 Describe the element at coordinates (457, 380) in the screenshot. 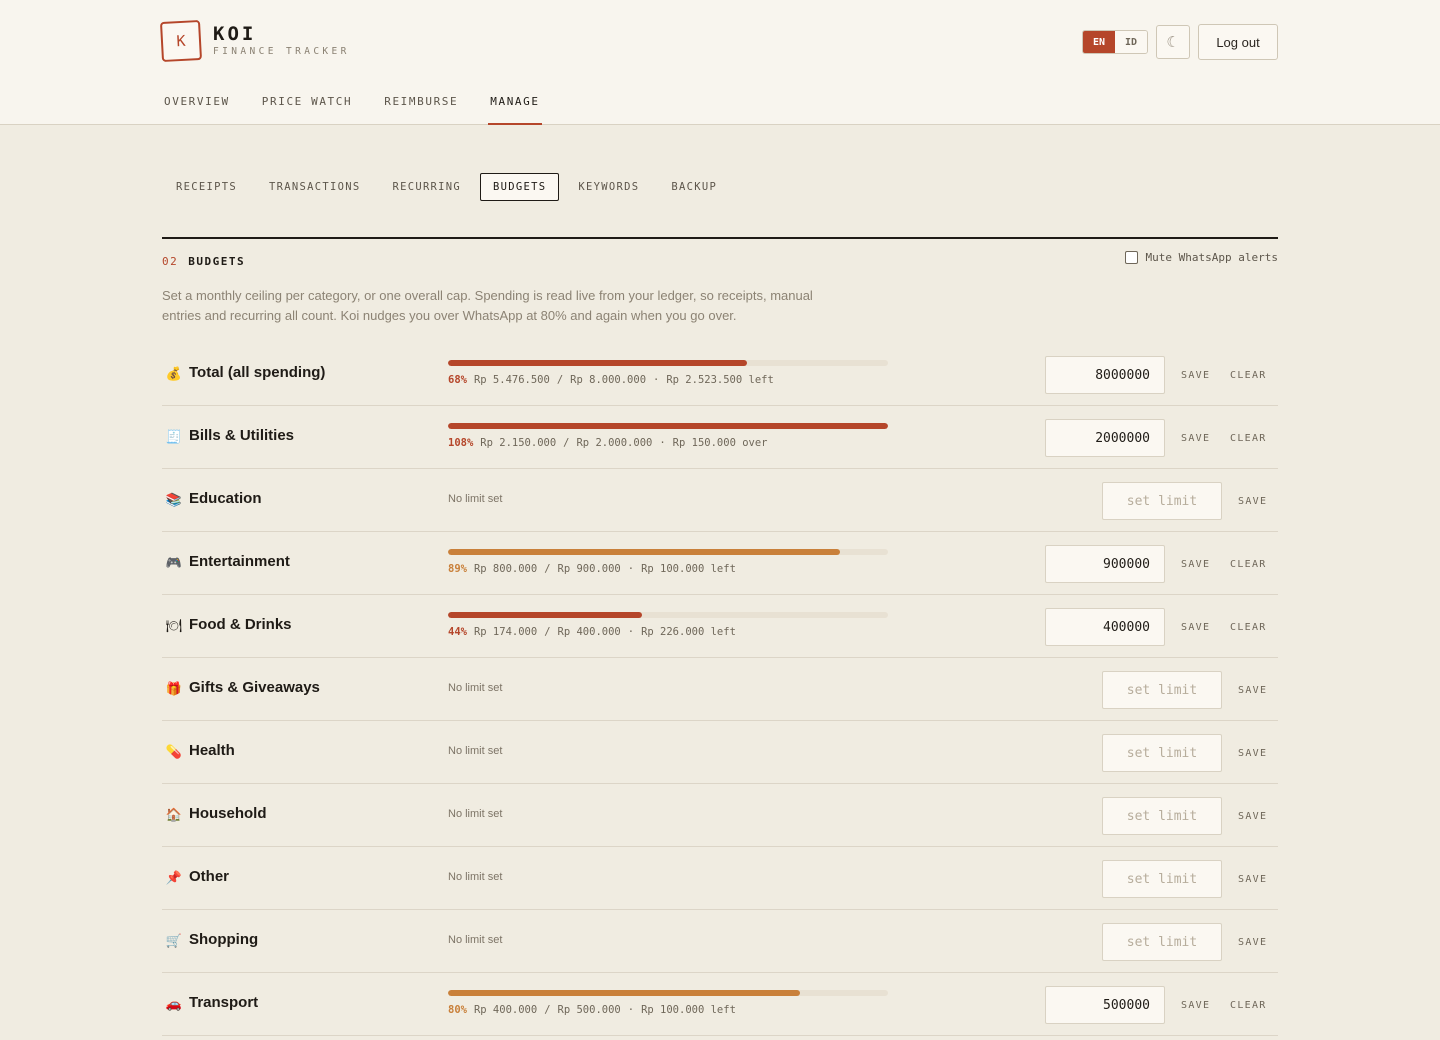

I see `budget-percent: 68%` at that location.